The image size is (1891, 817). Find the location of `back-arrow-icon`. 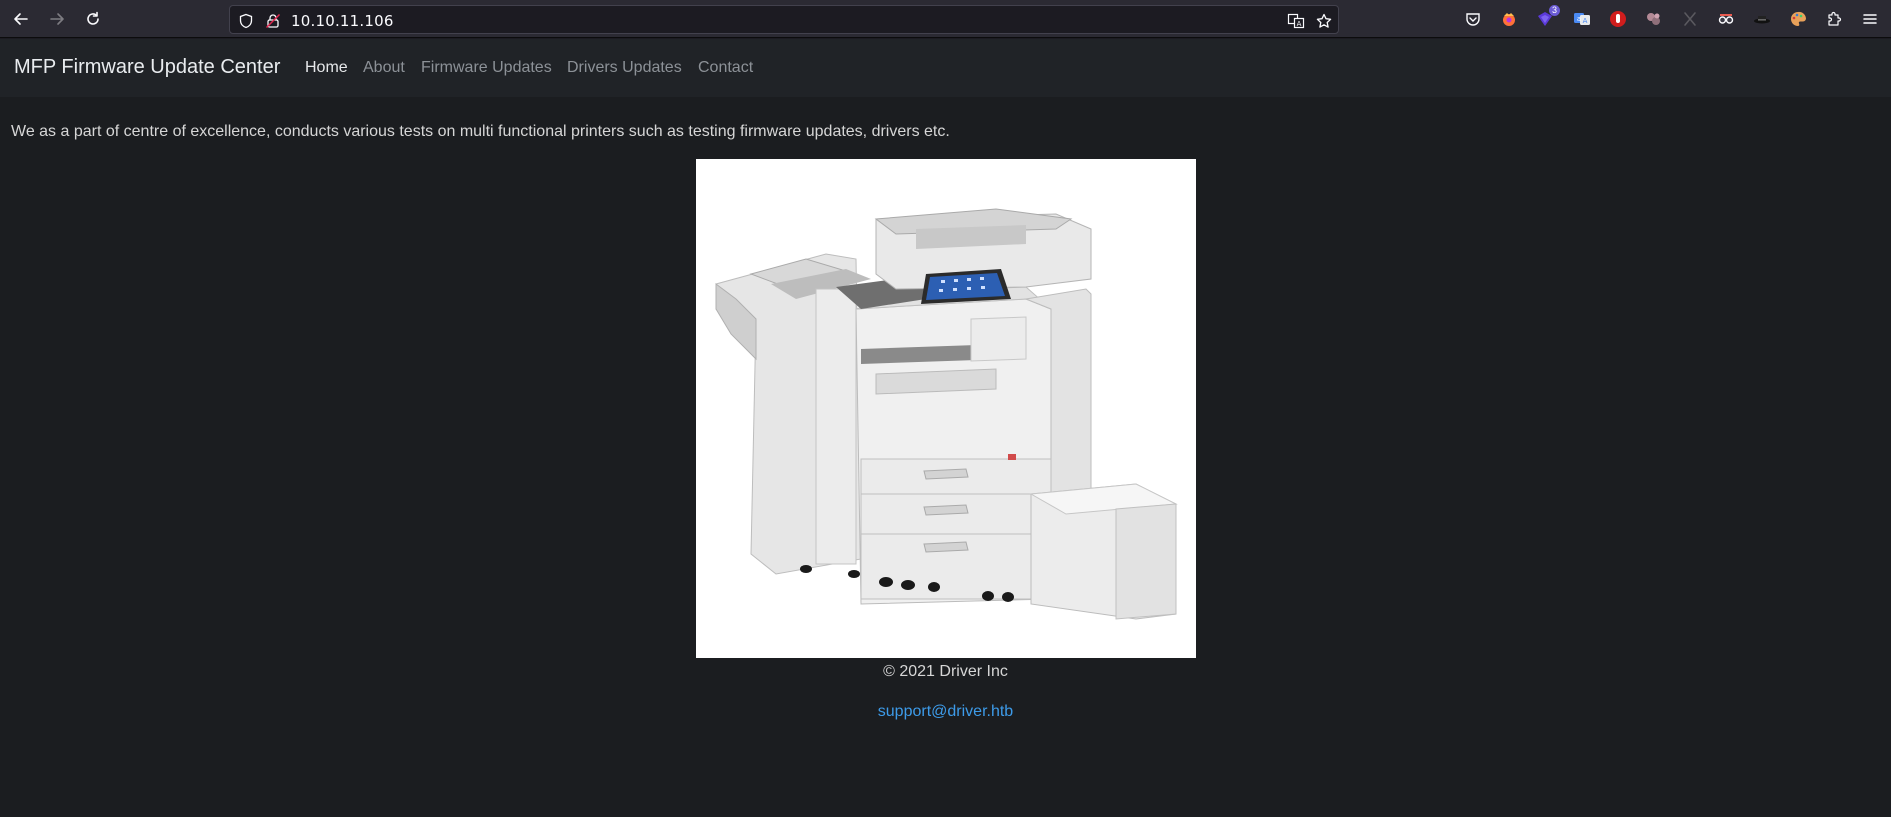

back-arrow-icon is located at coordinates (21, 19).